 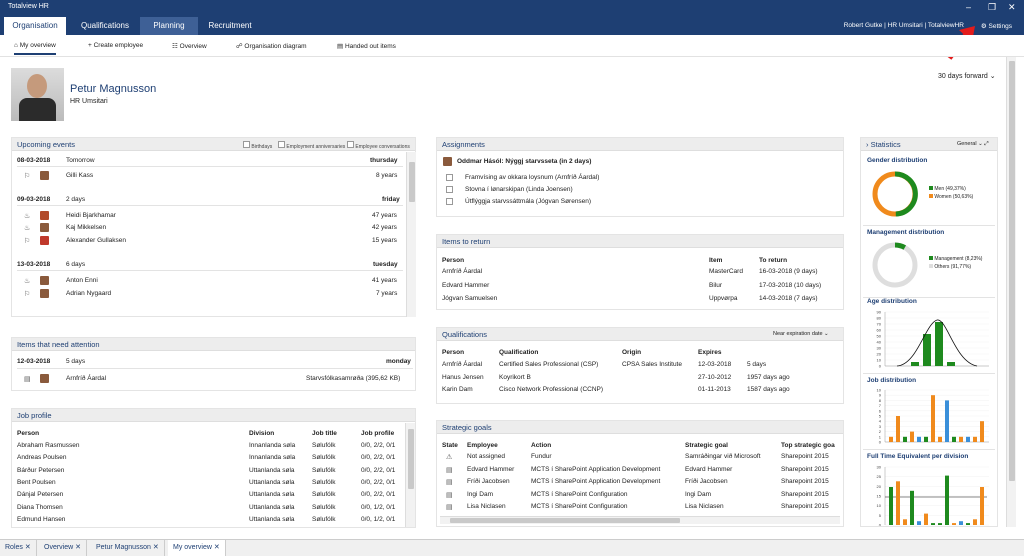 I want to click on job-cell: Bárður Petersen, so click(x=40, y=470).